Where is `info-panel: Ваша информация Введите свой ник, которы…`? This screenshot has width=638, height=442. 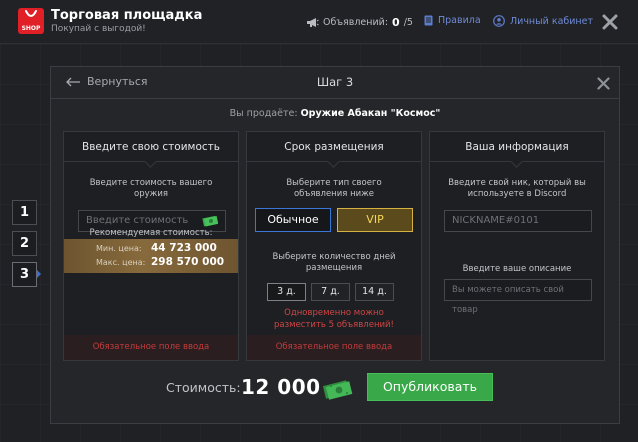 info-panel: Ваша информация Введите свой ник, которы… is located at coordinates (517, 246).